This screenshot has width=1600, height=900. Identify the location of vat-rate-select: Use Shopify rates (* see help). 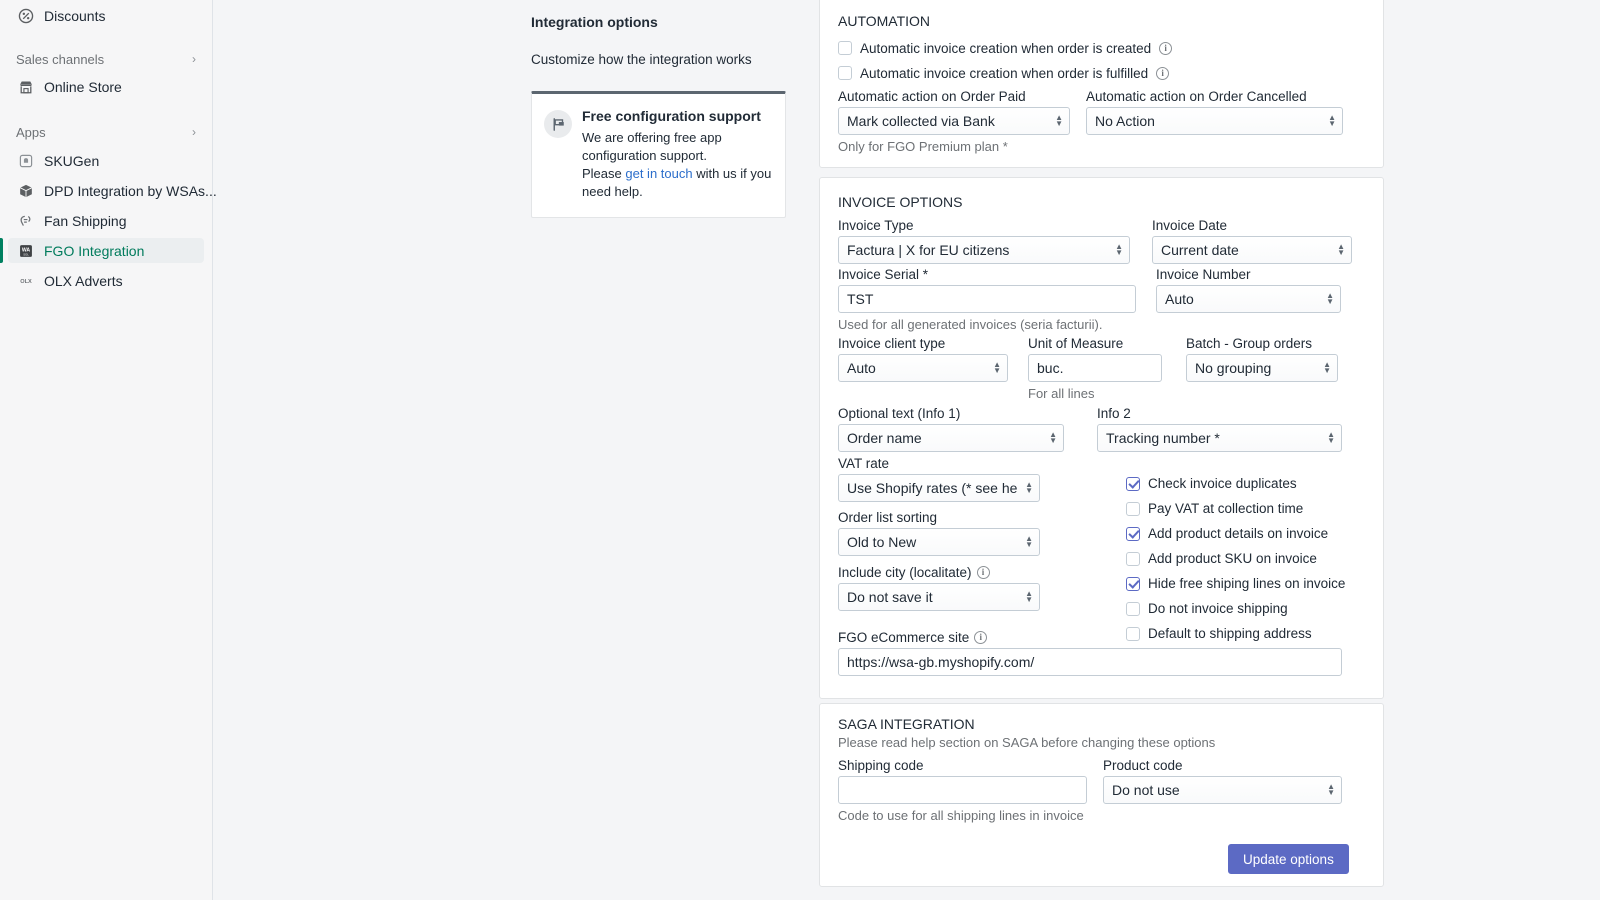
(939, 488).